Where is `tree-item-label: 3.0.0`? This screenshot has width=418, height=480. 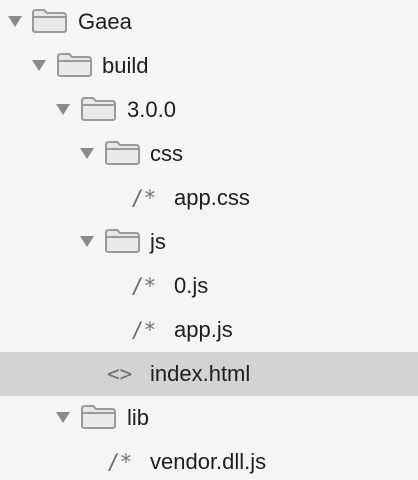 tree-item-label: 3.0.0 is located at coordinates (151, 109).